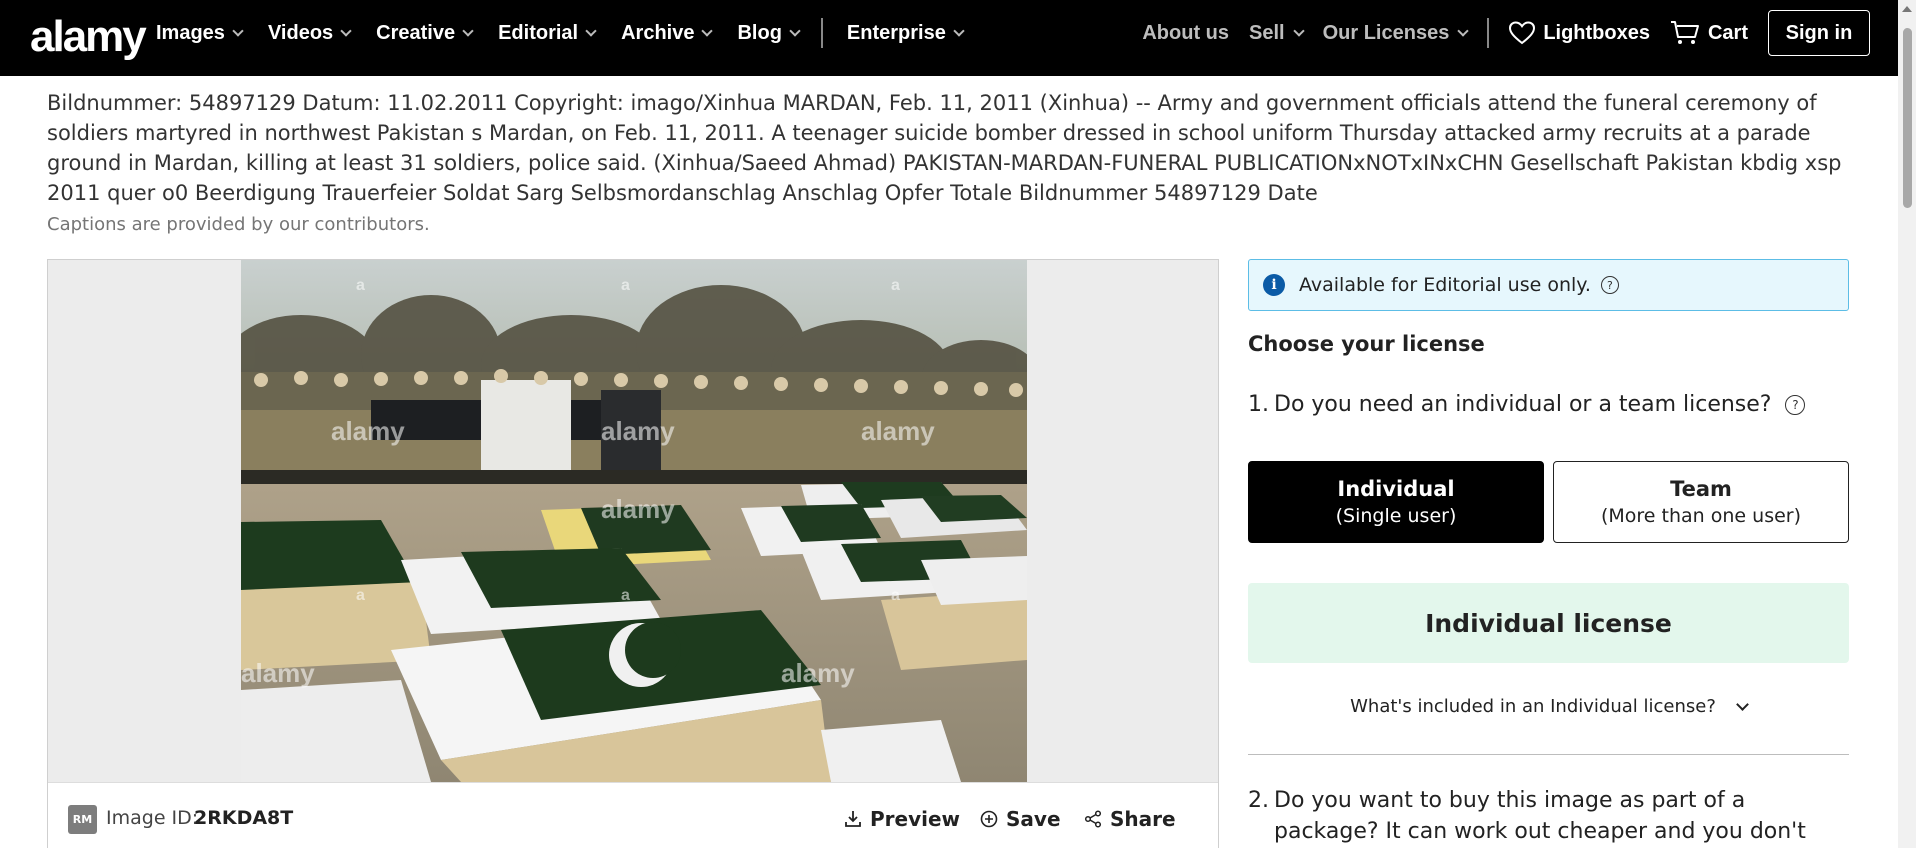 The width and height of the screenshot is (1916, 848). I want to click on nav-editorial-label: Editorial, so click(538, 32).